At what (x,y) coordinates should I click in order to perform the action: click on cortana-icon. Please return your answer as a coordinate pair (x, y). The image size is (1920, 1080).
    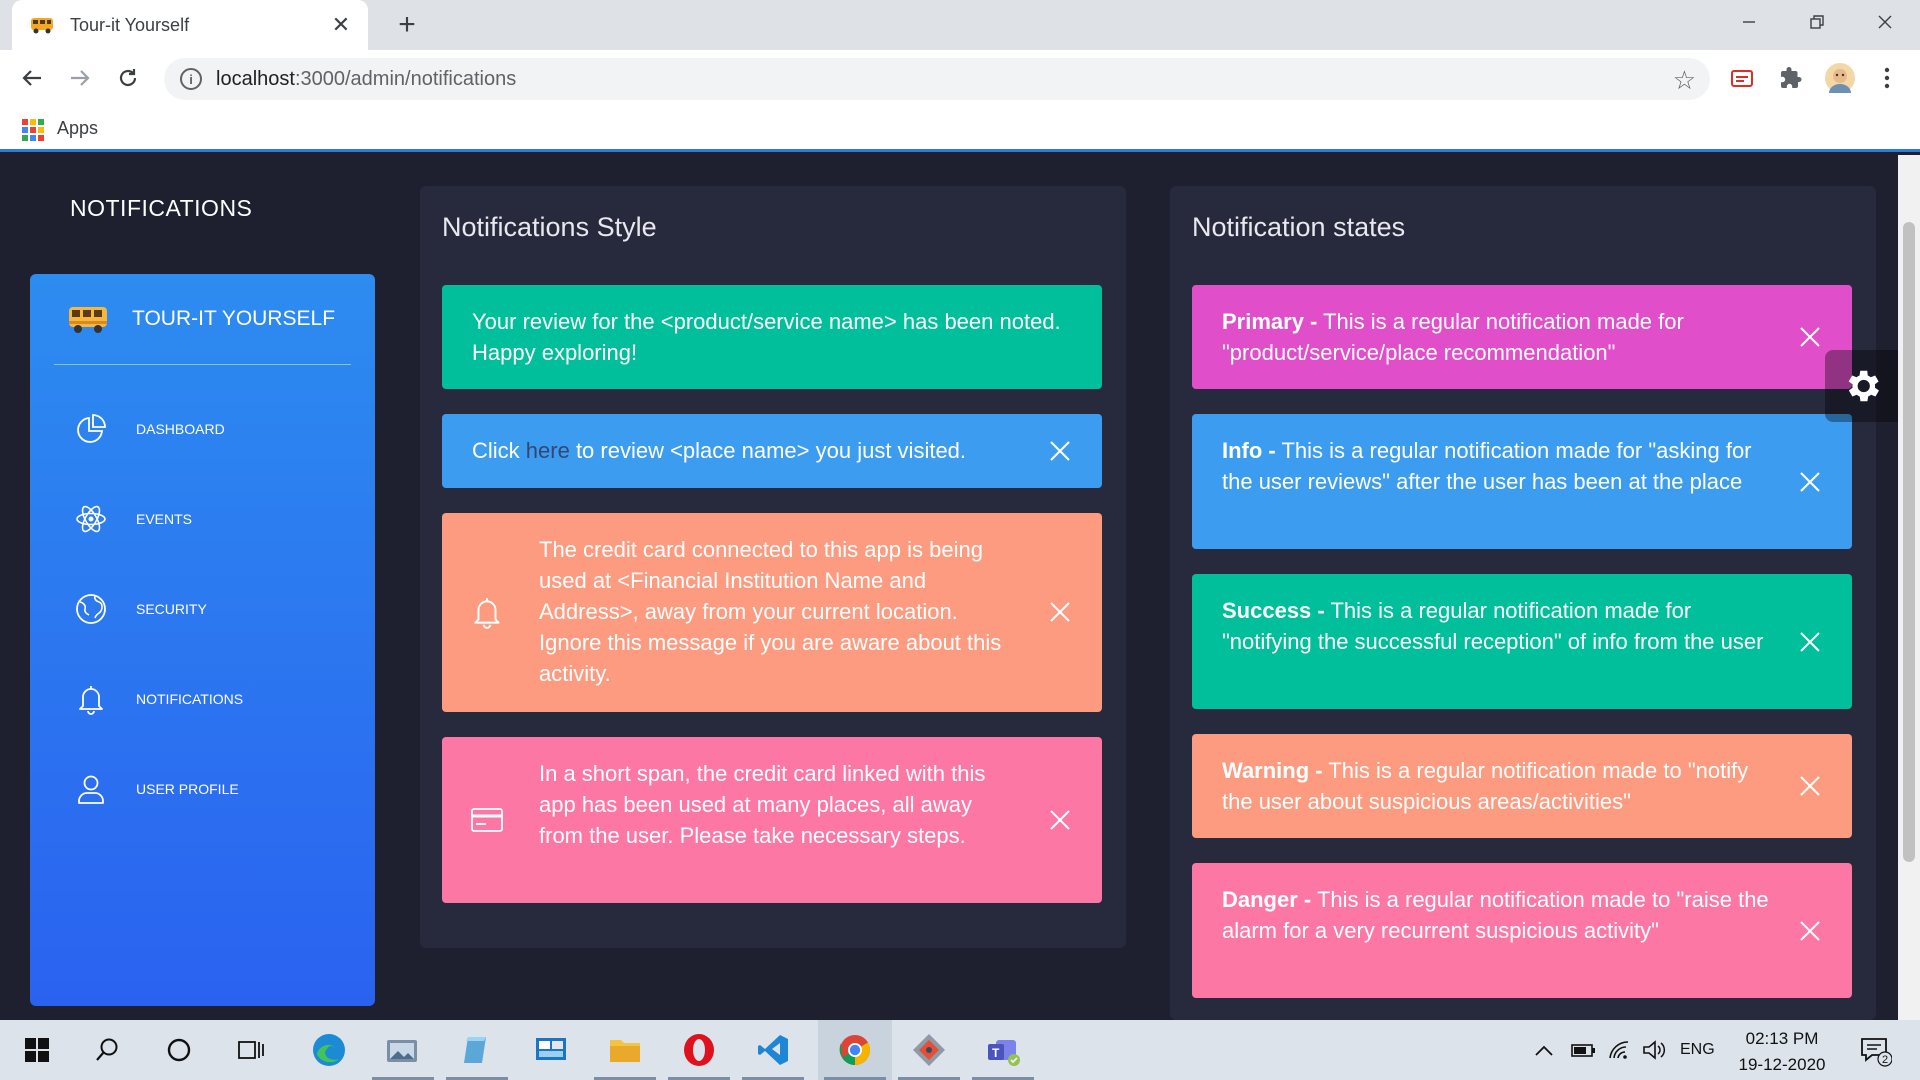
    Looking at the image, I should click on (179, 1050).